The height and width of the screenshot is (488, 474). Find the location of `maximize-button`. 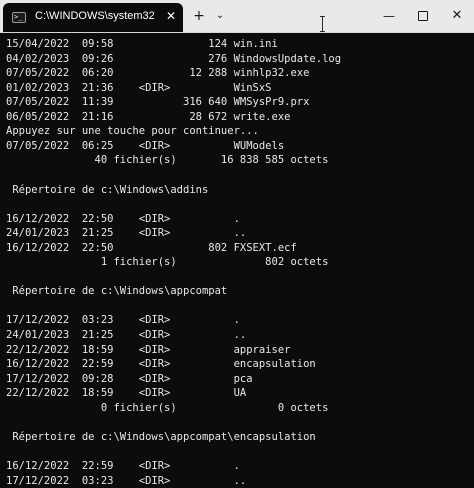

maximize-button is located at coordinates (423, 16).